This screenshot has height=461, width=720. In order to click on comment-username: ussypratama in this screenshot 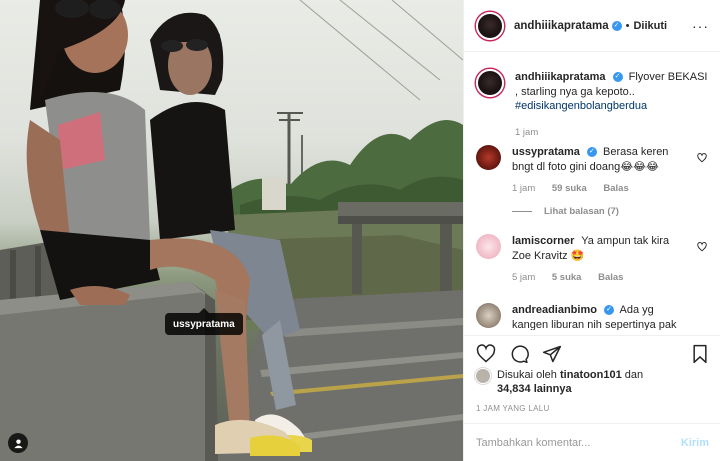, I will do `click(546, 152)`.